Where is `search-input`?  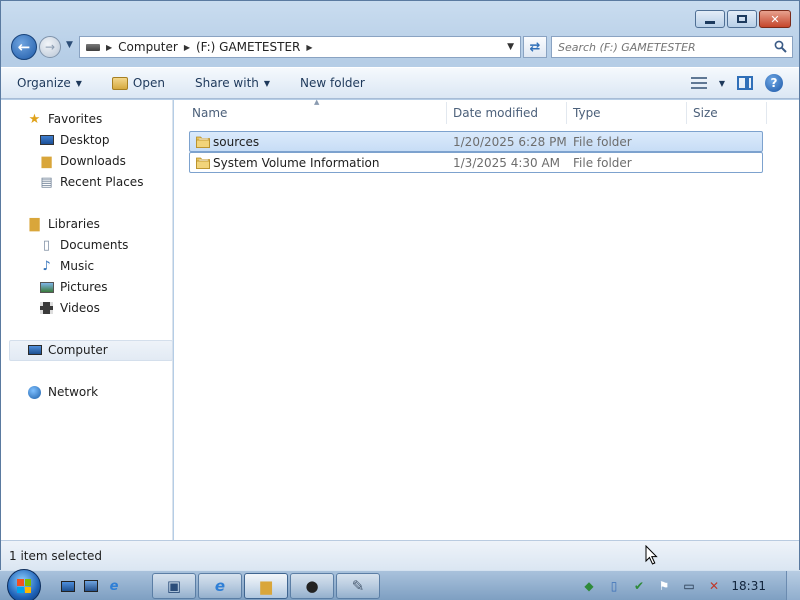
search-input is located at coordinates (663, 47).